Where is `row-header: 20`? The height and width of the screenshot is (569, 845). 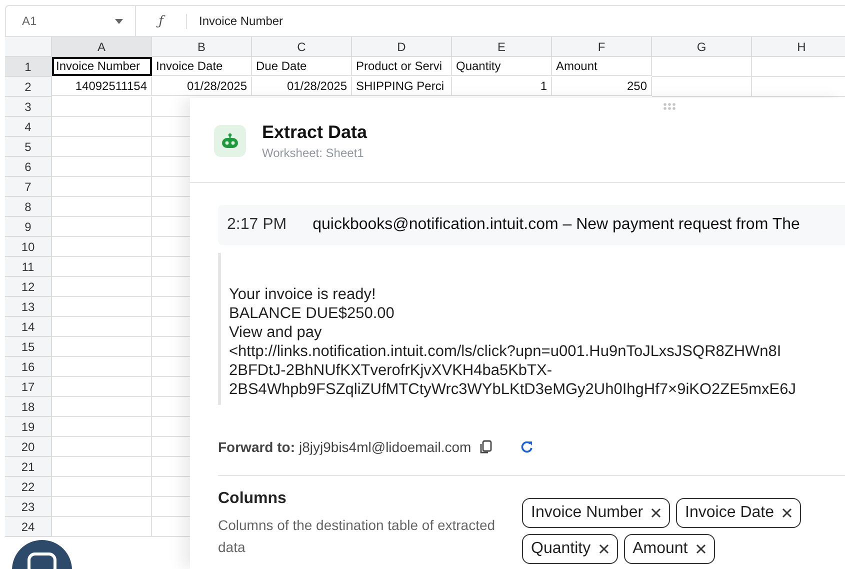
row-header: 20 is located at coordinates (28, 447).